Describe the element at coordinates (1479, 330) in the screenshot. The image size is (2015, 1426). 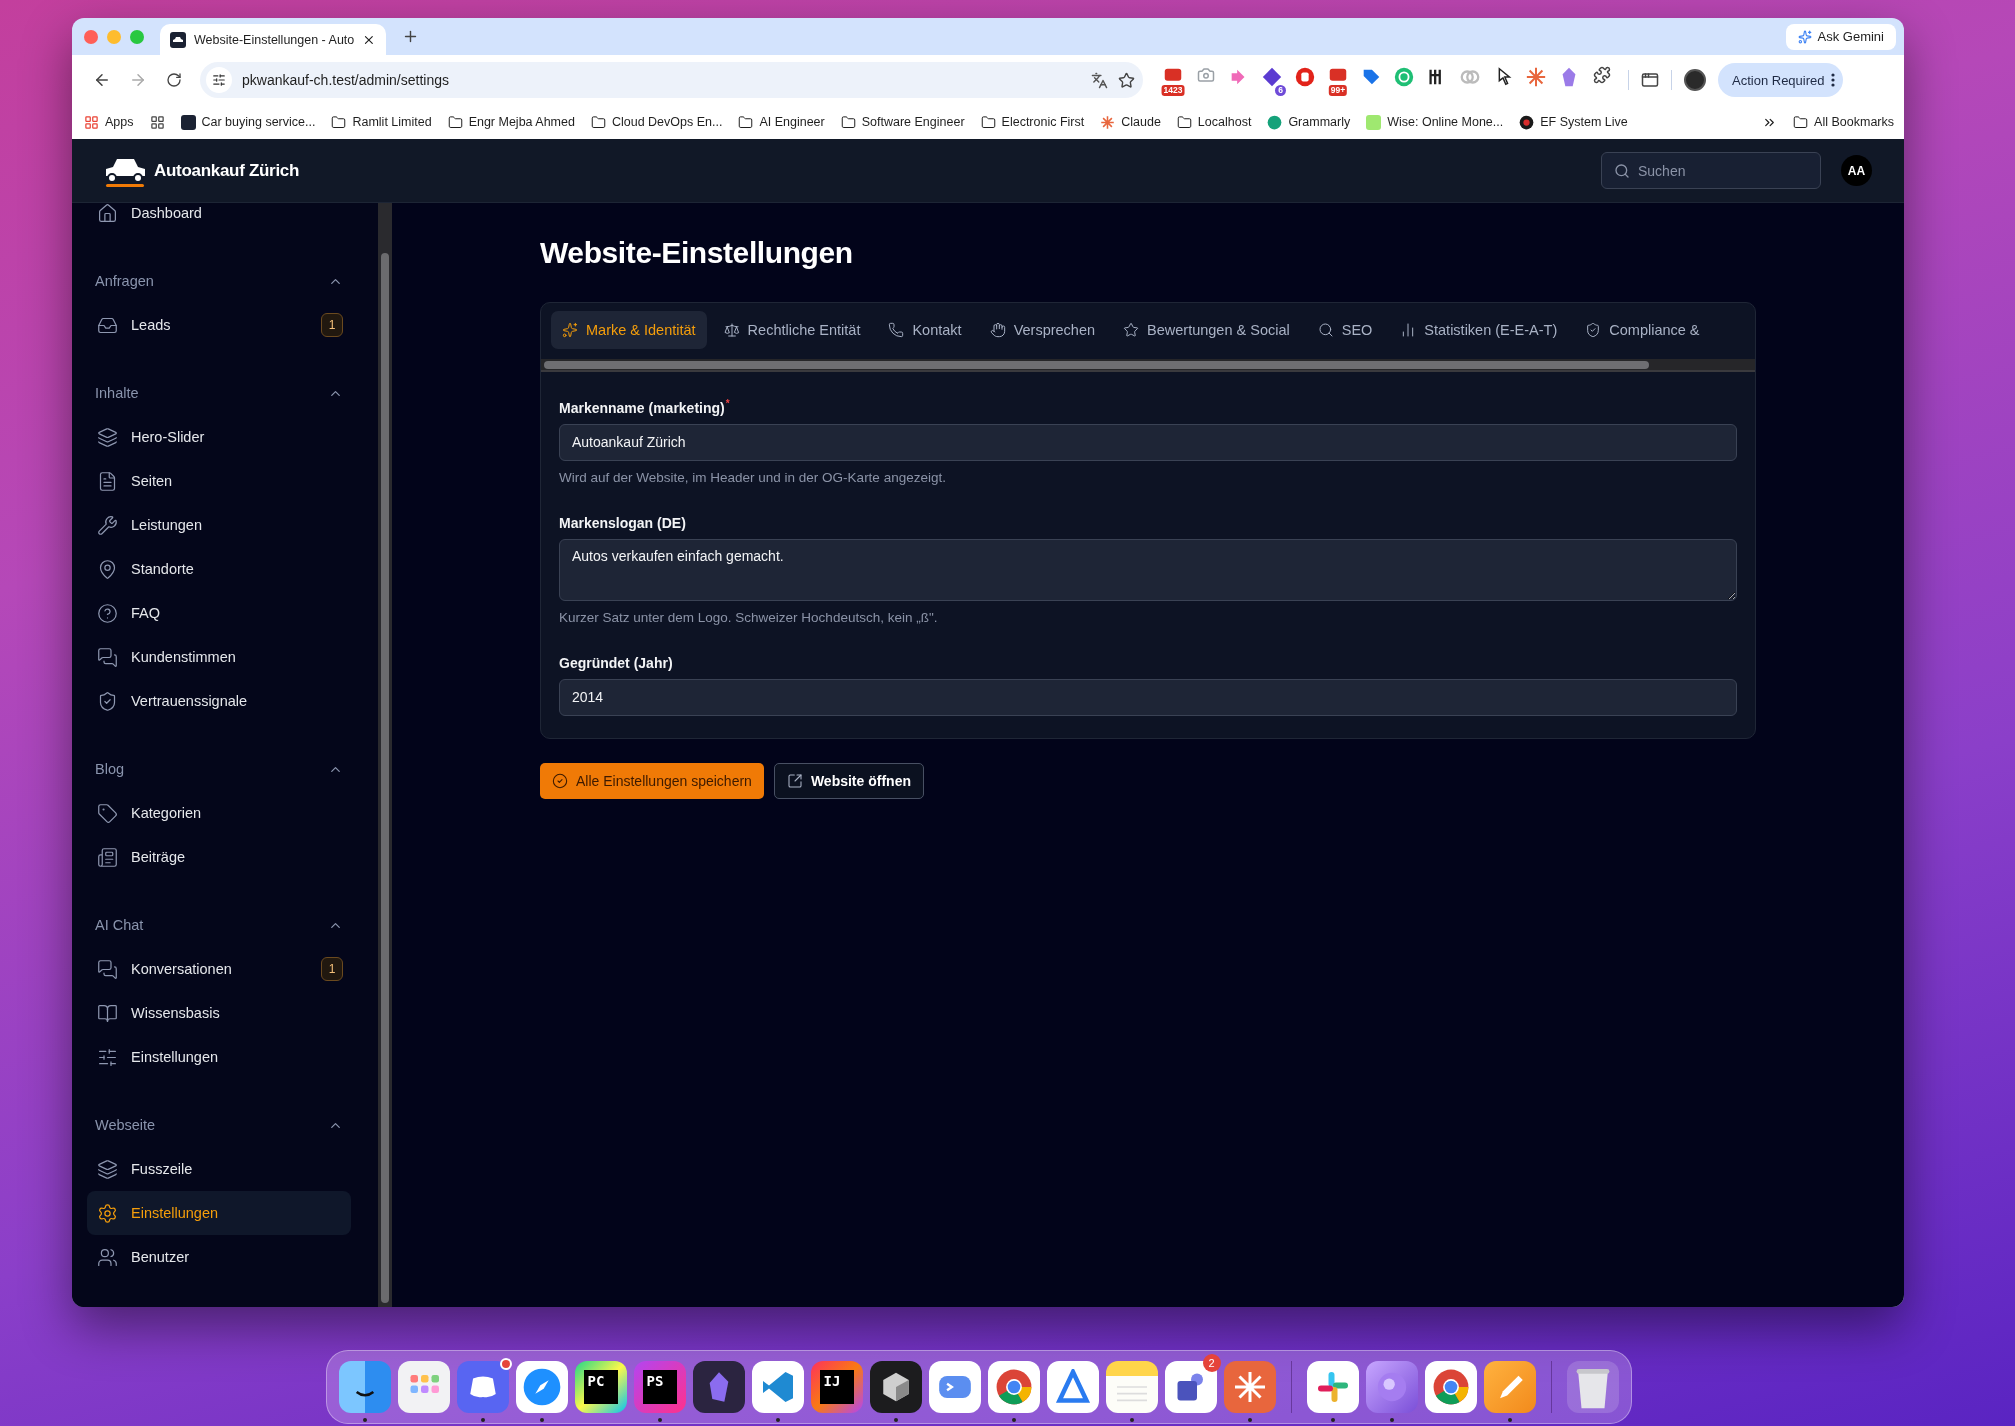
I see `settings-tab: Statistiken (E-E-A-T)` at that location.